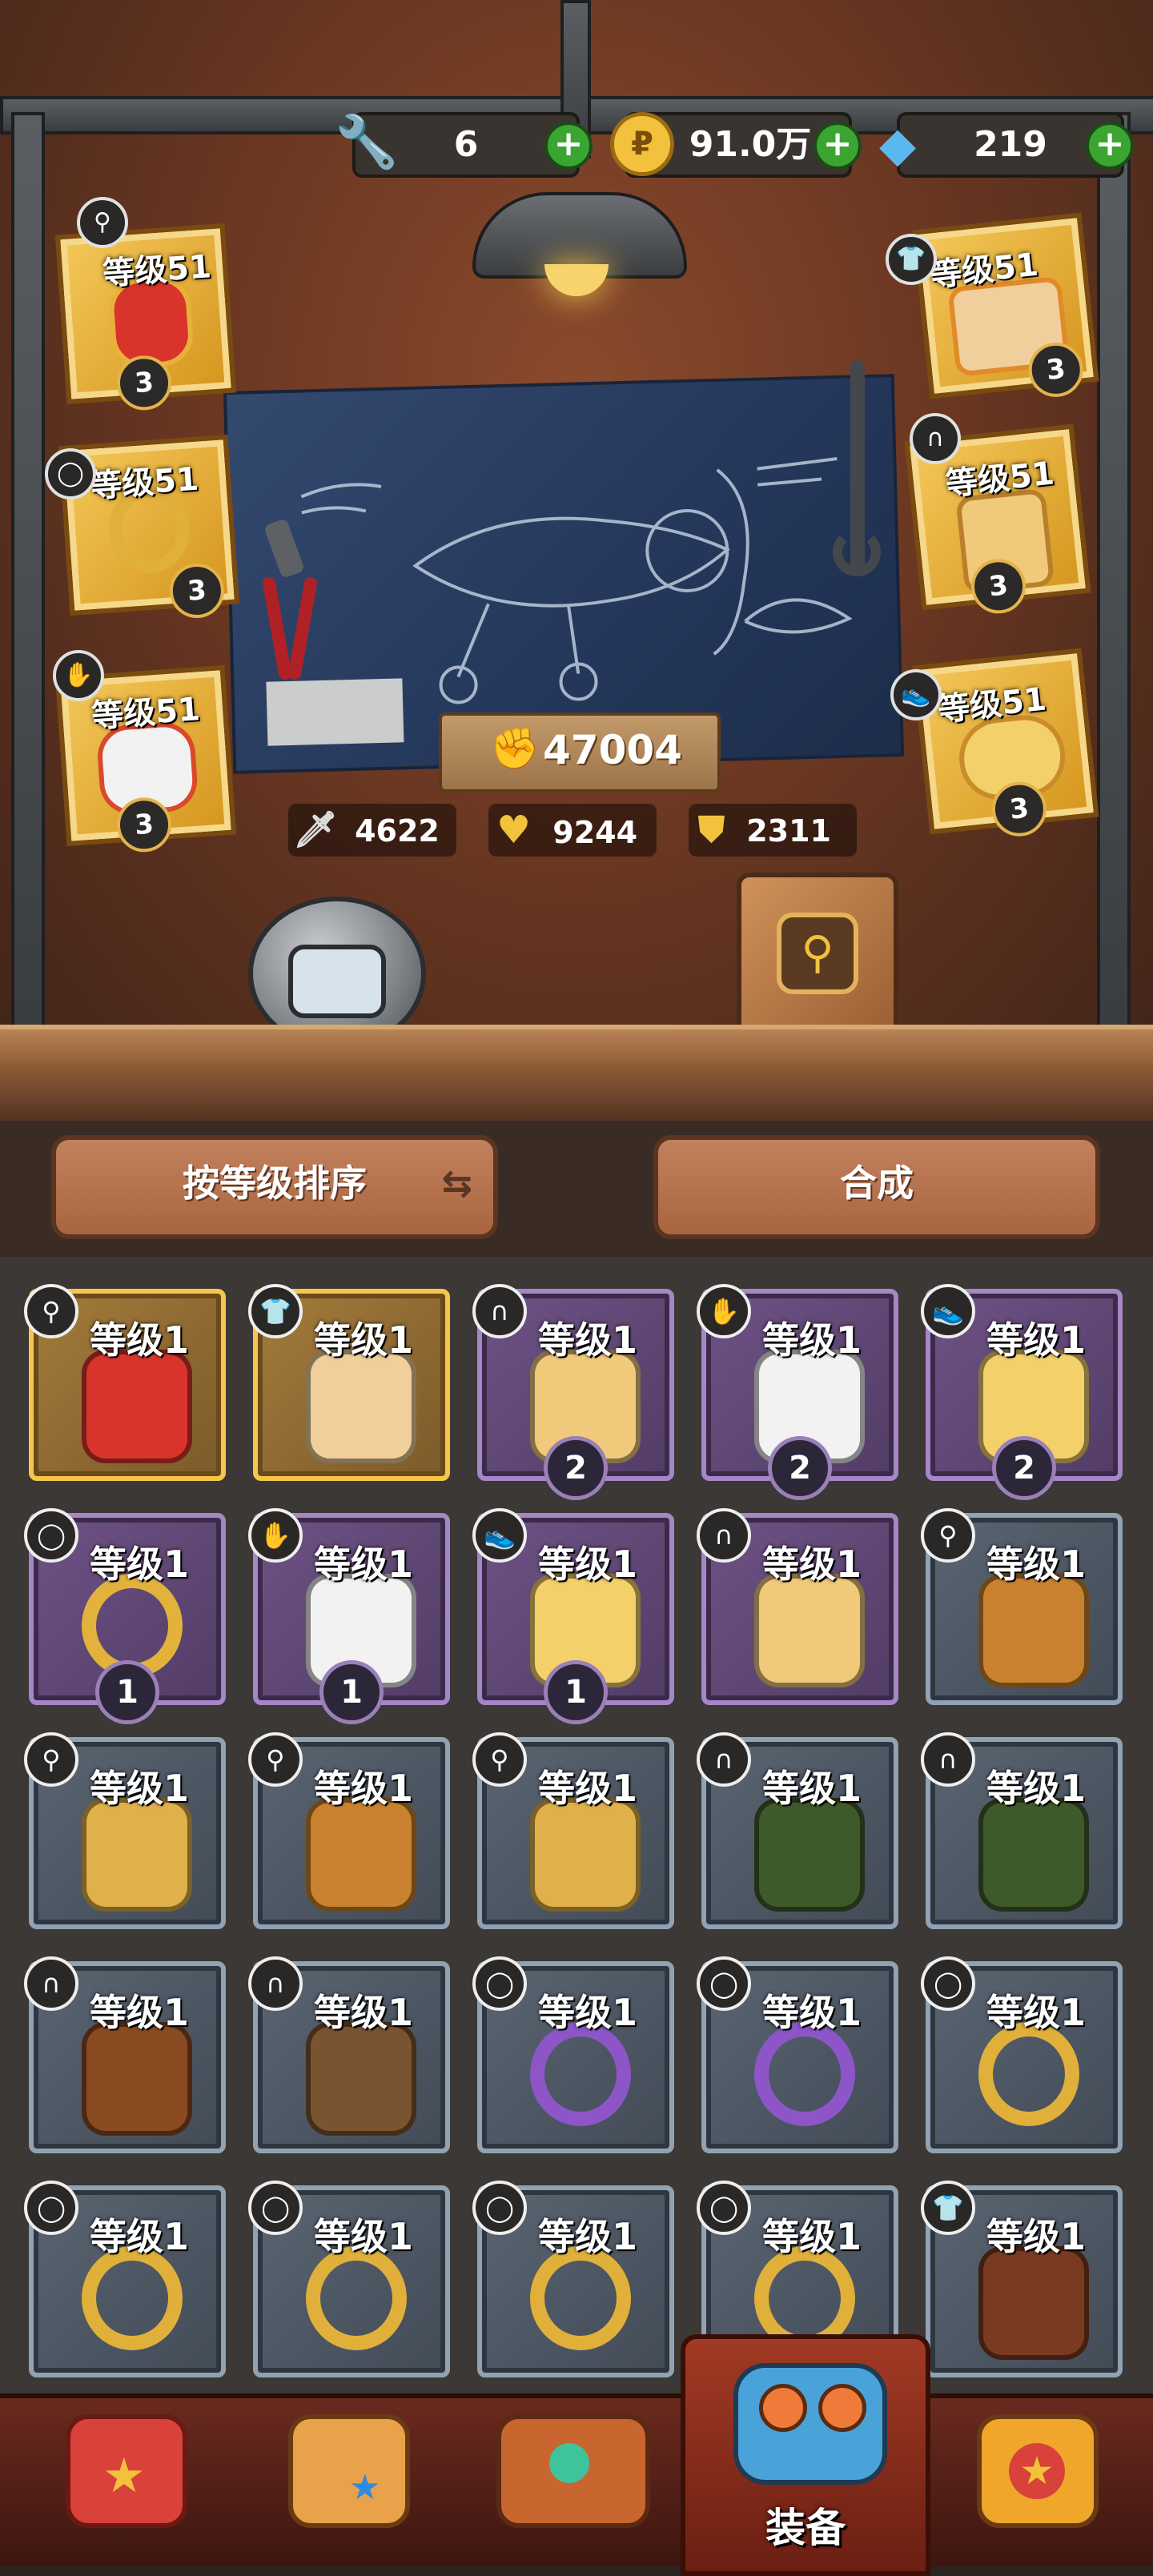 The width and height of the screenshot is (1153, 2576). Describe the element at coordinates (349, 2471) in the screenshot. I see `supply-box-icon: ★` at that location.